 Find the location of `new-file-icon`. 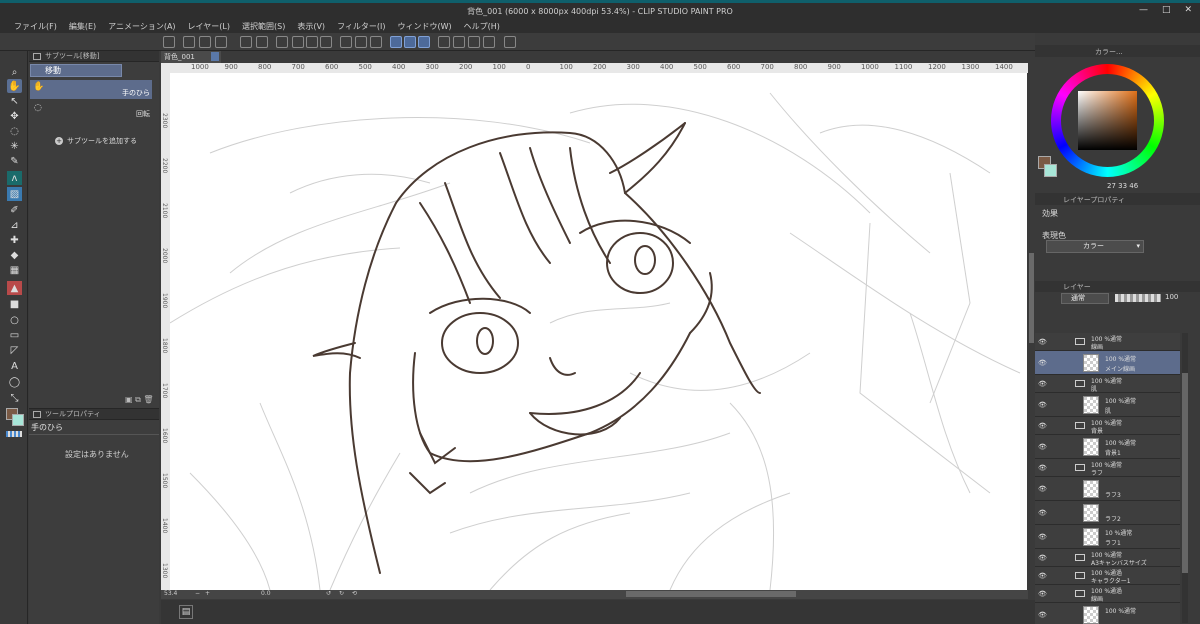

new-file-icon is located at coordinates (189, 42).